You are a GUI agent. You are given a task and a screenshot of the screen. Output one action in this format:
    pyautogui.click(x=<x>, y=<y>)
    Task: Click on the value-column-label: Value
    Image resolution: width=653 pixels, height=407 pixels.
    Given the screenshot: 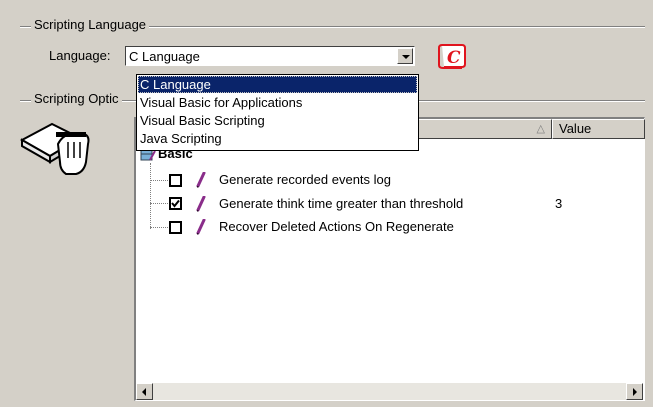 What is the action you would take?
    pyautogui.click(x=575, y=128)
    